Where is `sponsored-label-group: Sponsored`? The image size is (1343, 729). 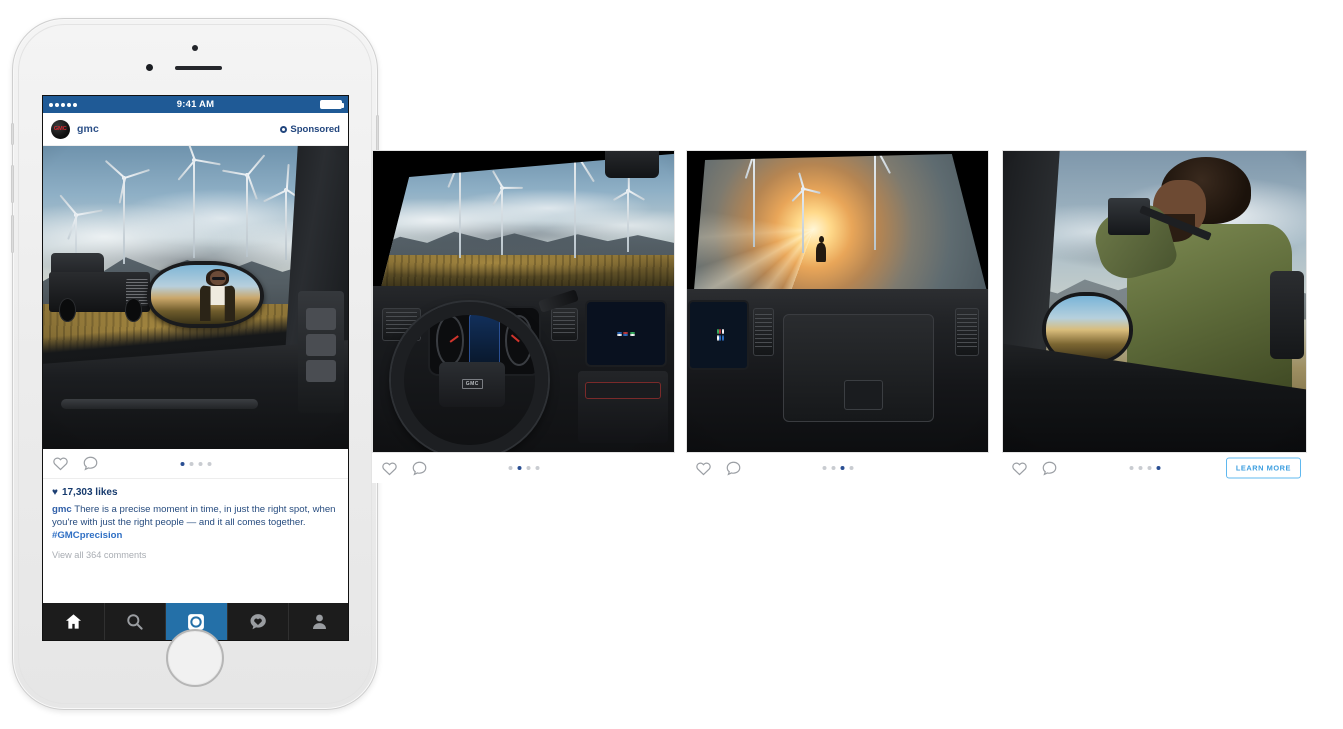 sponsored-label-group: Sponsored is located at coordinates (310, 129).